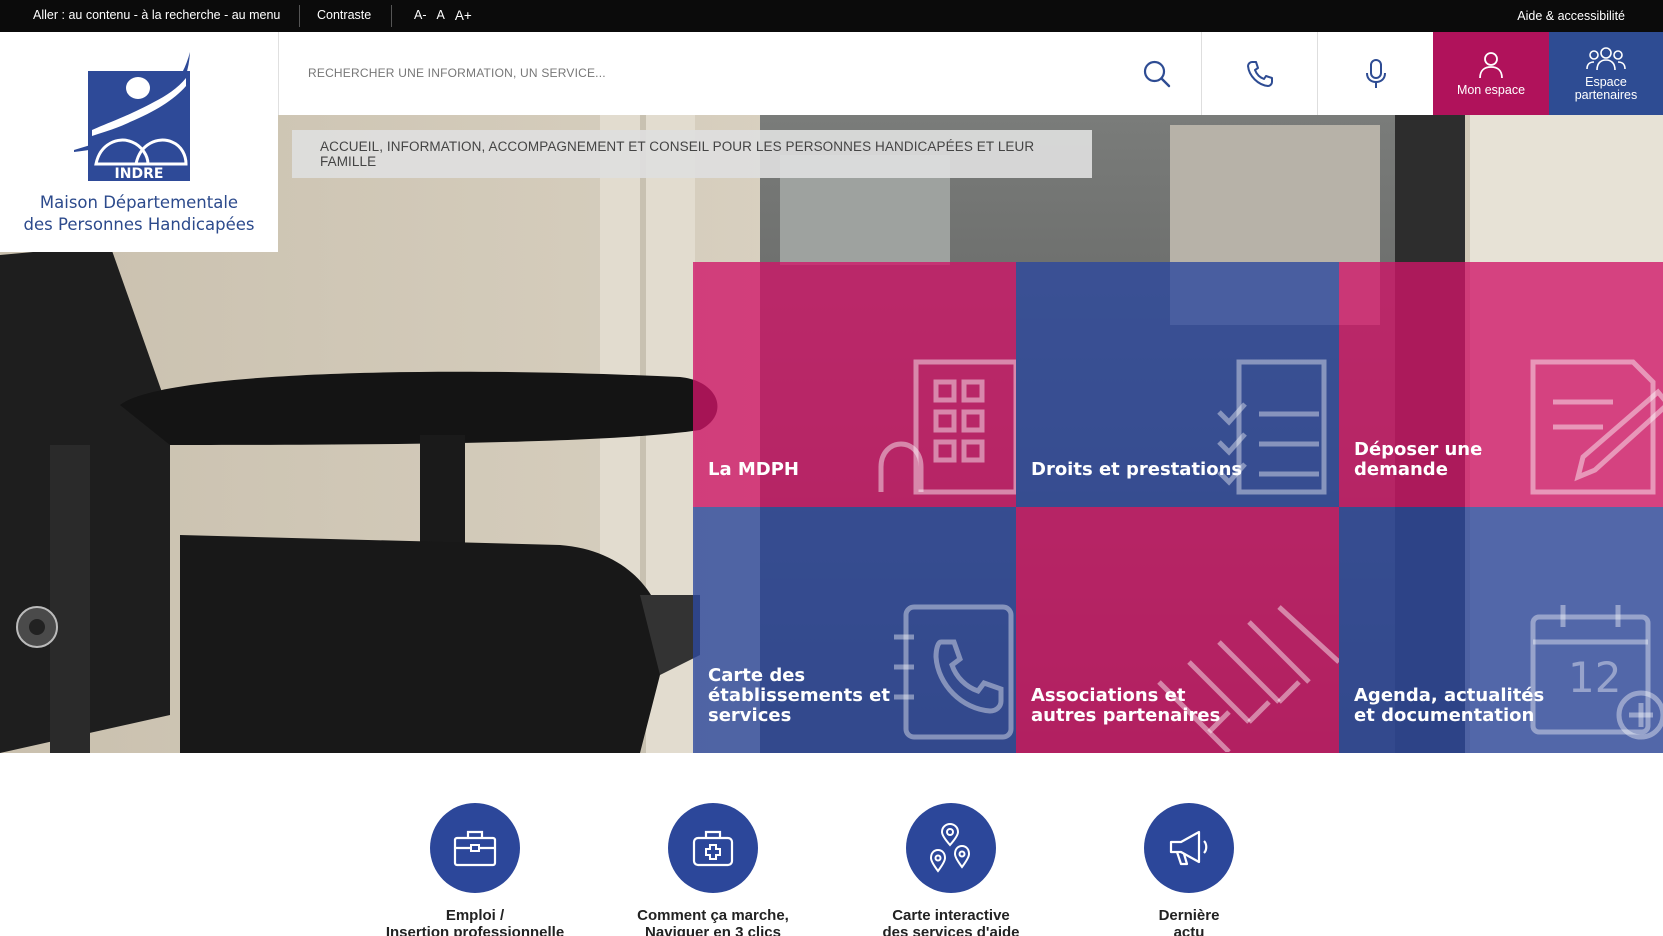  I want to click on logo-line-2: des Personnes Handicapées, so click(139, 224).